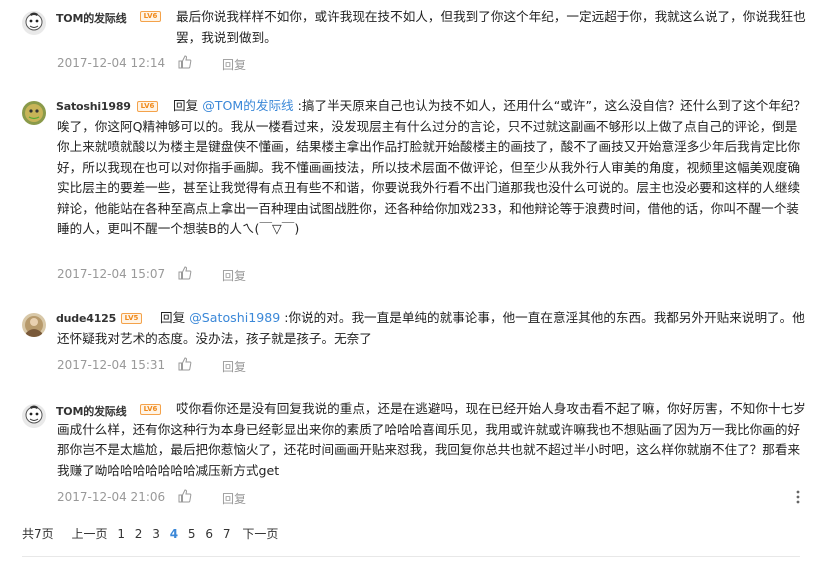  I want to click on more-options-icon, so click(798, 497).